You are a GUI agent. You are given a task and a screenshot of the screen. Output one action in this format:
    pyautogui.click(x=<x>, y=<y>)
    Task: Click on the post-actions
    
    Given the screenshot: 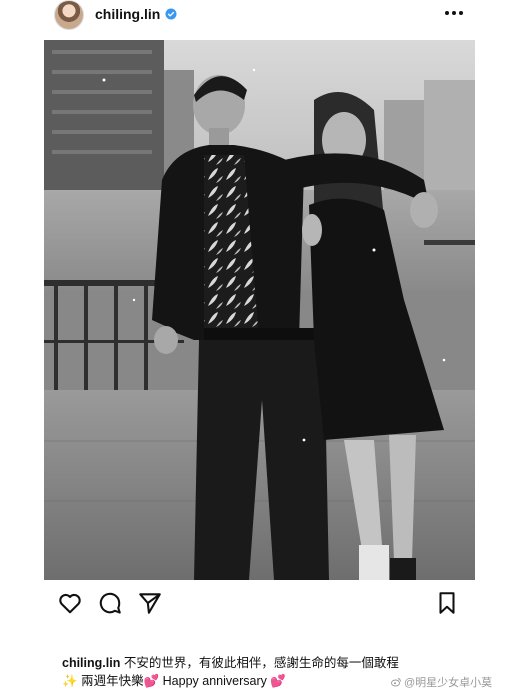 What is the action you would take?
    pyautogui.click(x=259, y=605)
    